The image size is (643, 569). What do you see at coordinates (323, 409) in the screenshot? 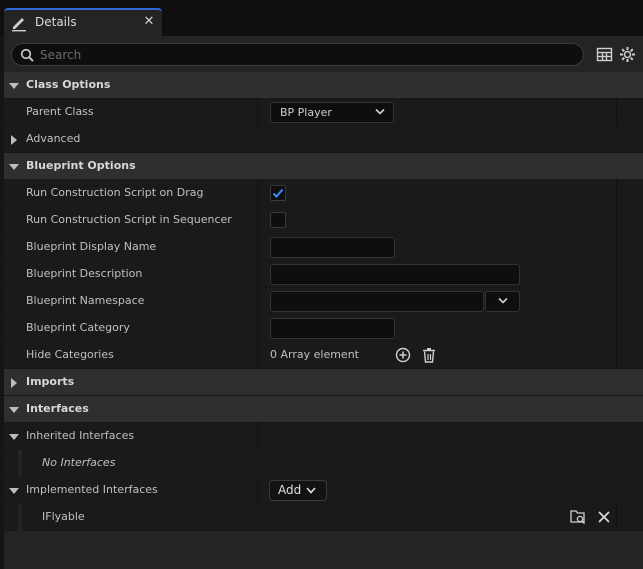
I see `category-interfaces: Interfaces` at bounding box center [323, 409].